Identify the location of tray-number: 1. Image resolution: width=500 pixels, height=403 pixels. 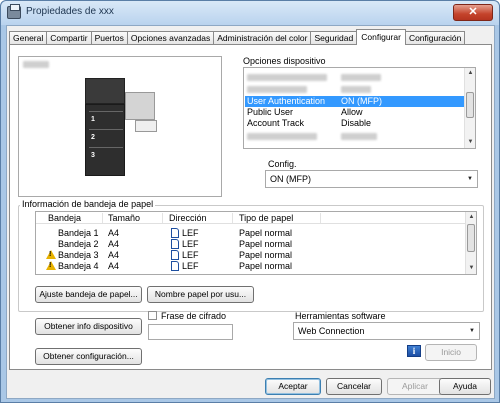
(106, 119).